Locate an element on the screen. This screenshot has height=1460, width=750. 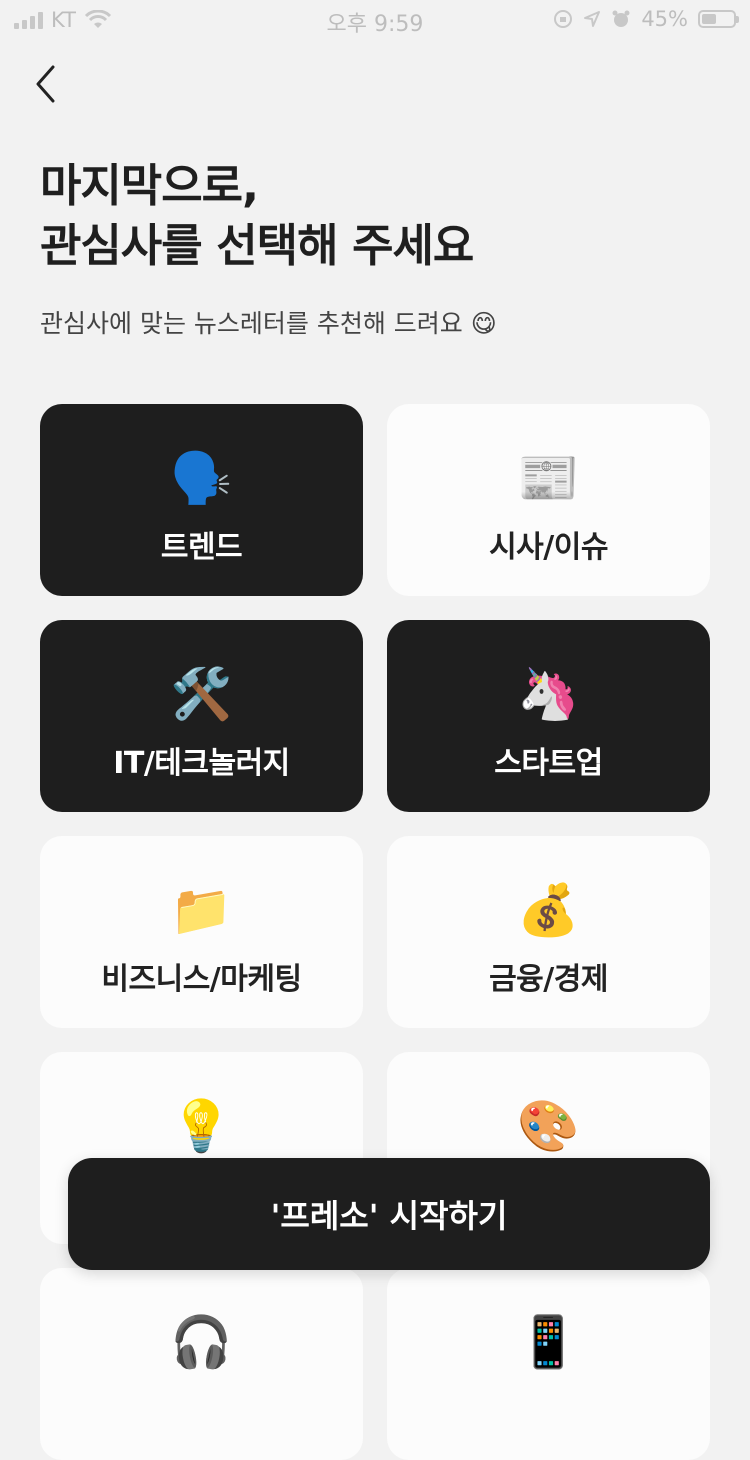
category-label: 금융/경제 is located at coordinates (548, 979).